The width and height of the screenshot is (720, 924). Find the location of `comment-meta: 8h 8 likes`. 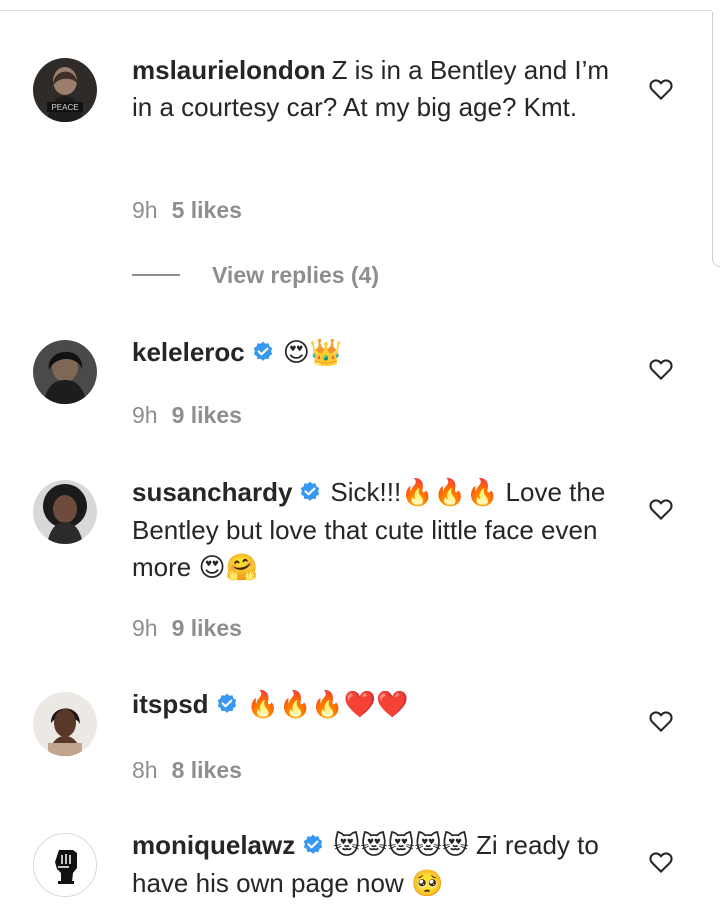

comment-meta: 8h 8 likes is located at coordinates (187, 770).